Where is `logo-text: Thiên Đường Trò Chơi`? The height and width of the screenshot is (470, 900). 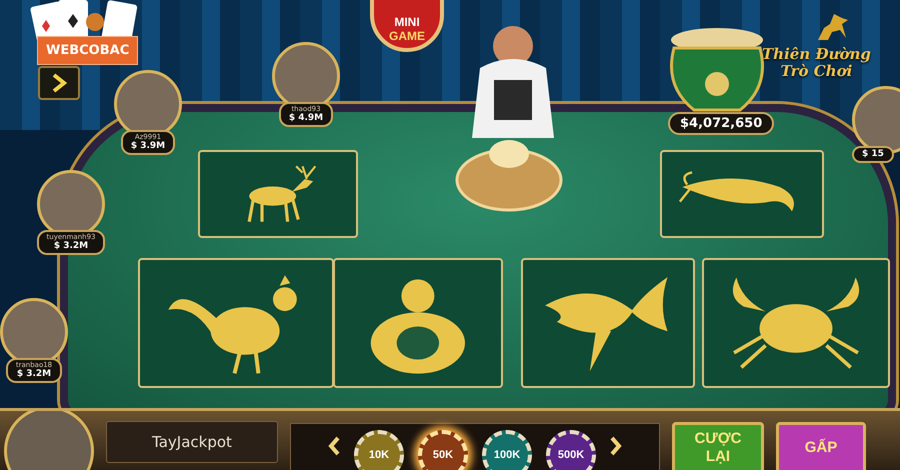
logo-text: Thiên Đường Trò Chơi is located at coordinates (816, 63).